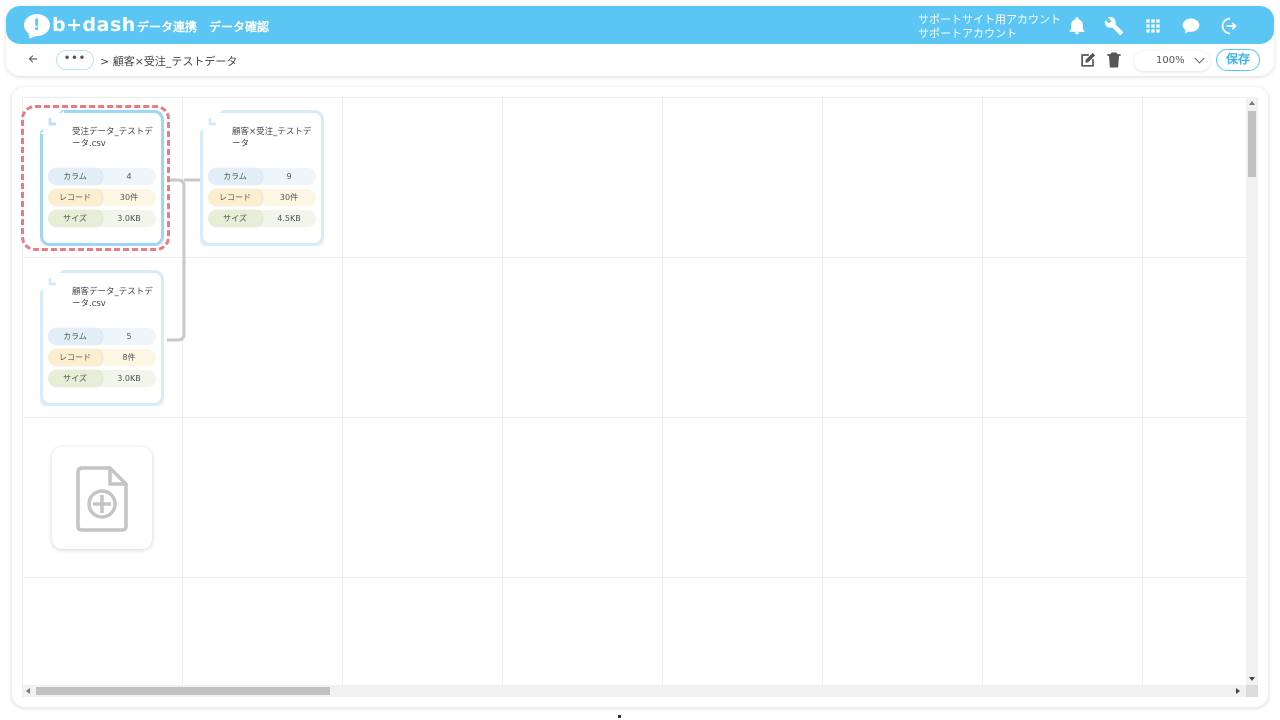 Image resolution: width=1280 pixels, height=720 pixels. What do you see at coordinates (989, 19) in the screenshot?
I see `account-name: サポートサイト用アカウント` at bounding box center [989, 19].